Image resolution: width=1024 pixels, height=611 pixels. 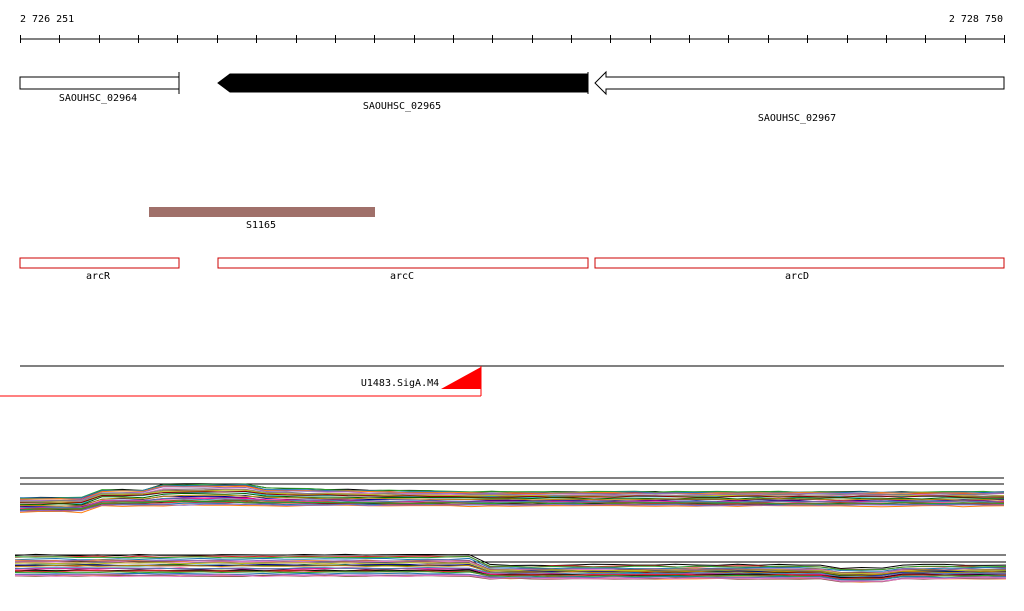 I want to click on expression-line, so click(x=512, y=509).